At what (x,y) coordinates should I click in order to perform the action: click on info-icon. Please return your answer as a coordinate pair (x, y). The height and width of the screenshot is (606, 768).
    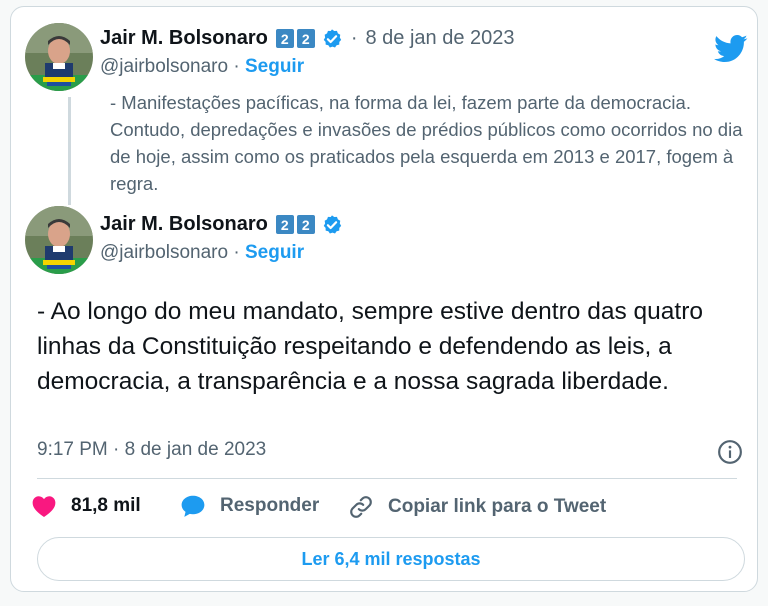
    Looking at the image, I should click on (730, 452).